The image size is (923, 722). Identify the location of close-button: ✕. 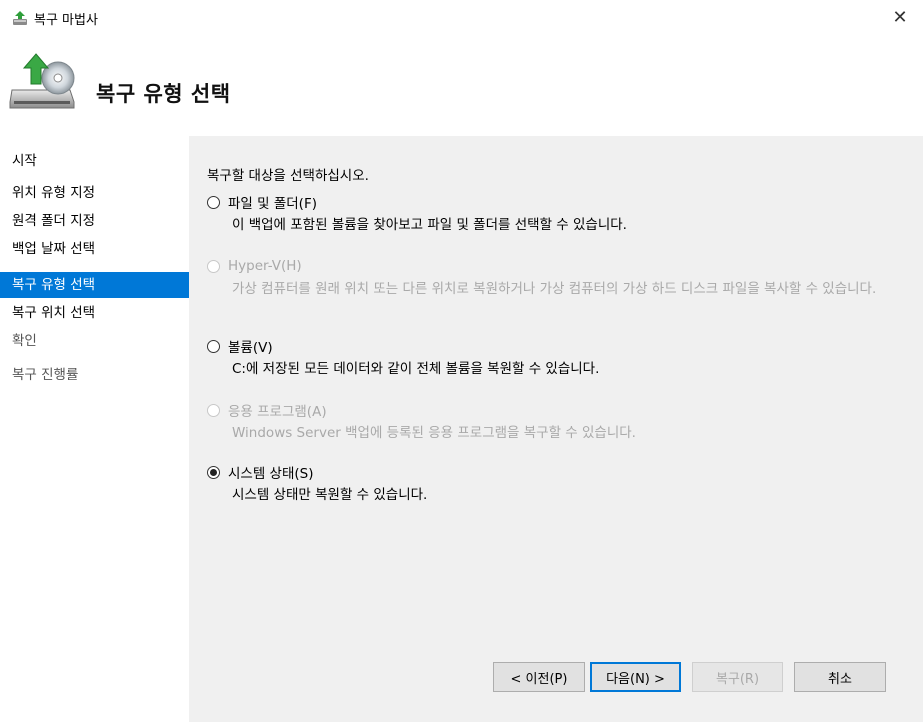
(900, 17).